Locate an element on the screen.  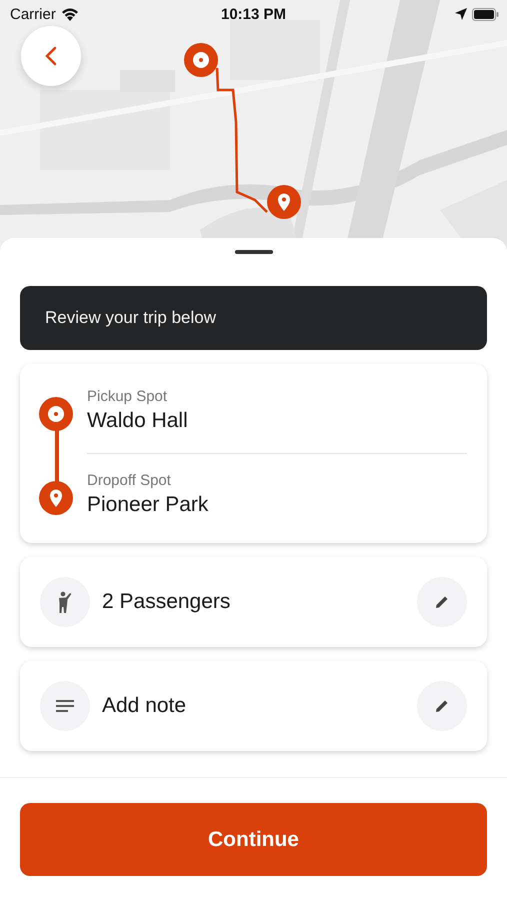
option-card: Add note is located at coordinates (253, 706).